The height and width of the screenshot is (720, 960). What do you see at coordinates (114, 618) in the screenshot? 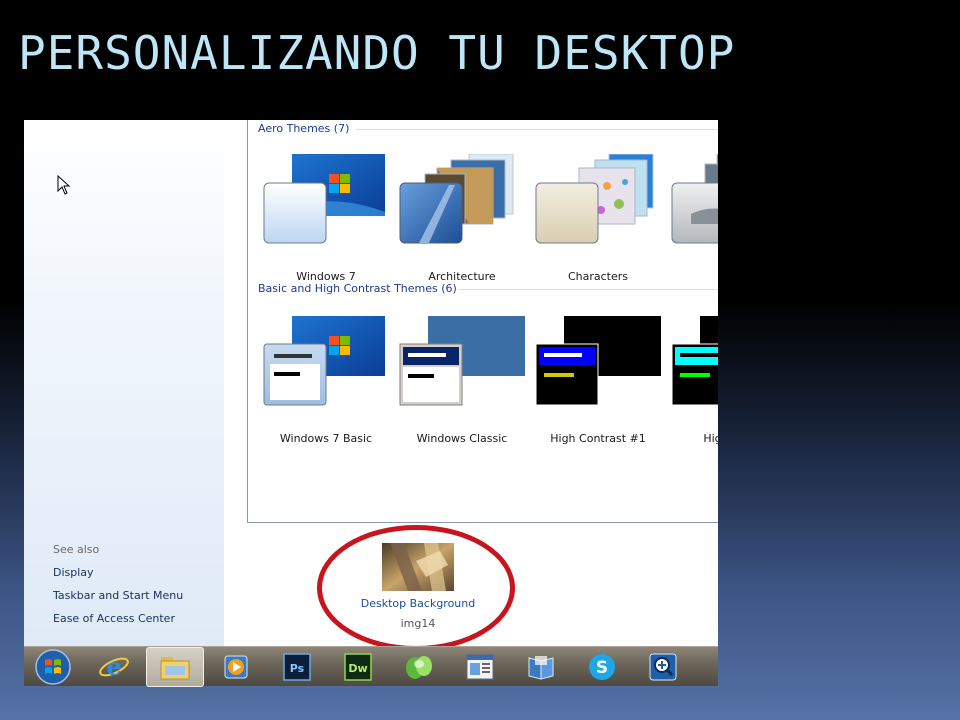
I see `see-also-link-ease-of-access: Ease of Access Center` at bounding box center [114, 618].